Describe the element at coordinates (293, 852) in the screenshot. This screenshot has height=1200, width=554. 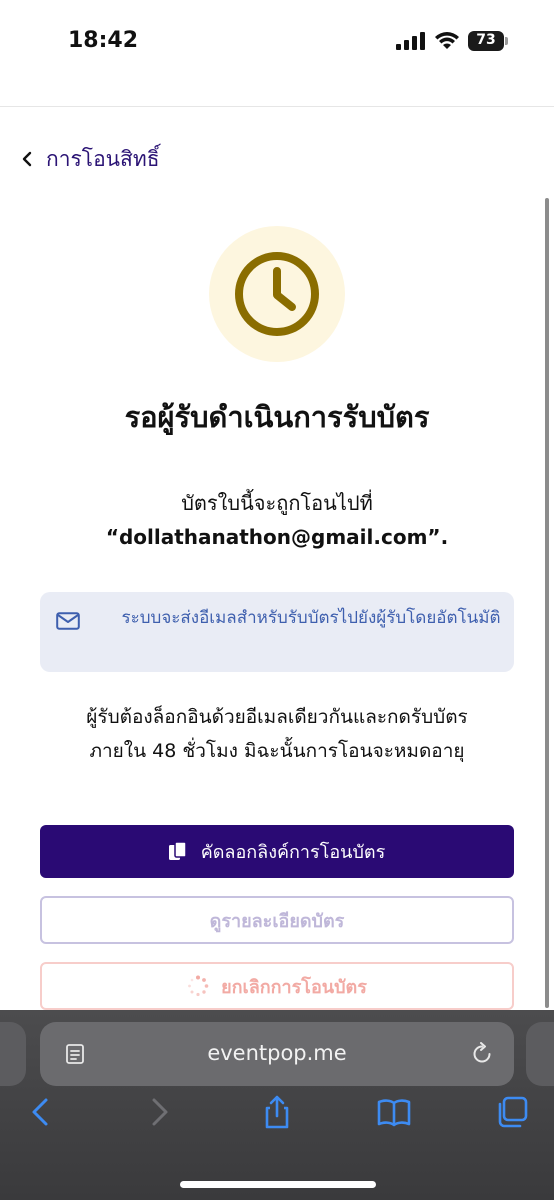
I see `copy-transfer-link-label: คัดลอกลิงค์การโอนบัตร` at that location.